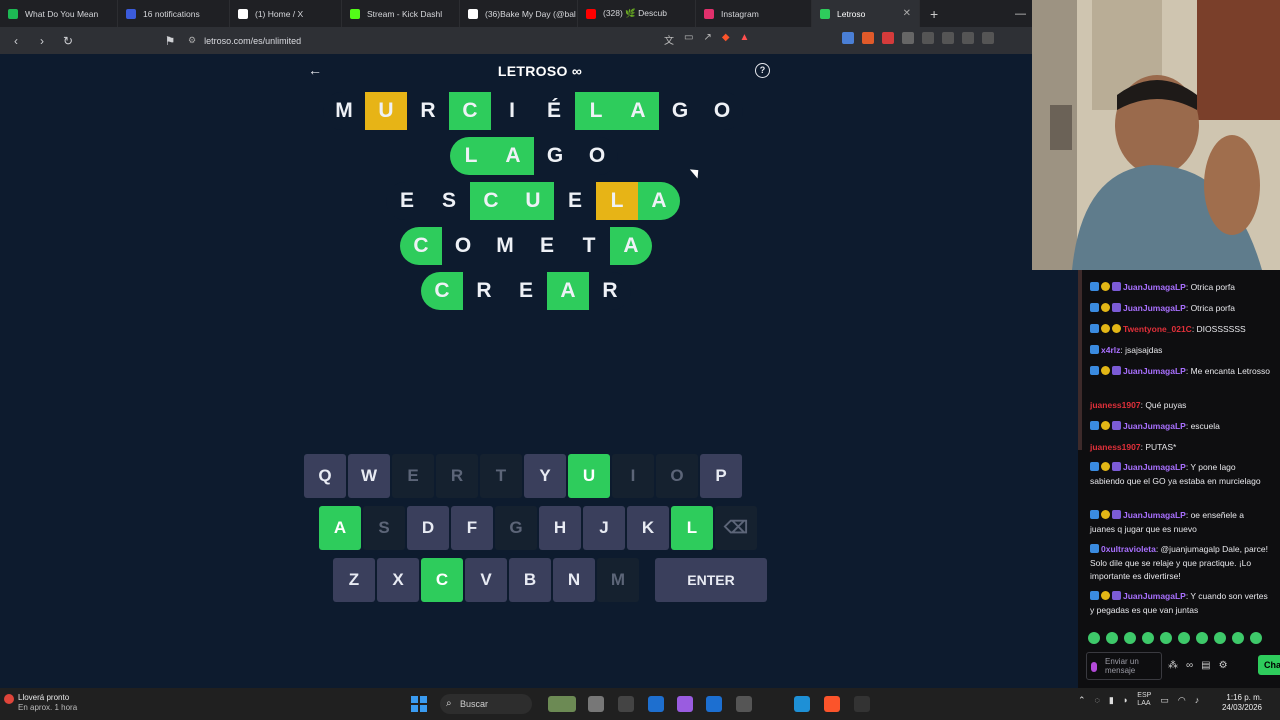 Image resolution: width=1280 pixels, height=720 pixels. What do you see at coordinates (736, 528) in the screenshot?
I see `backspace-key: ⌫` at bounding box center [736, 528].